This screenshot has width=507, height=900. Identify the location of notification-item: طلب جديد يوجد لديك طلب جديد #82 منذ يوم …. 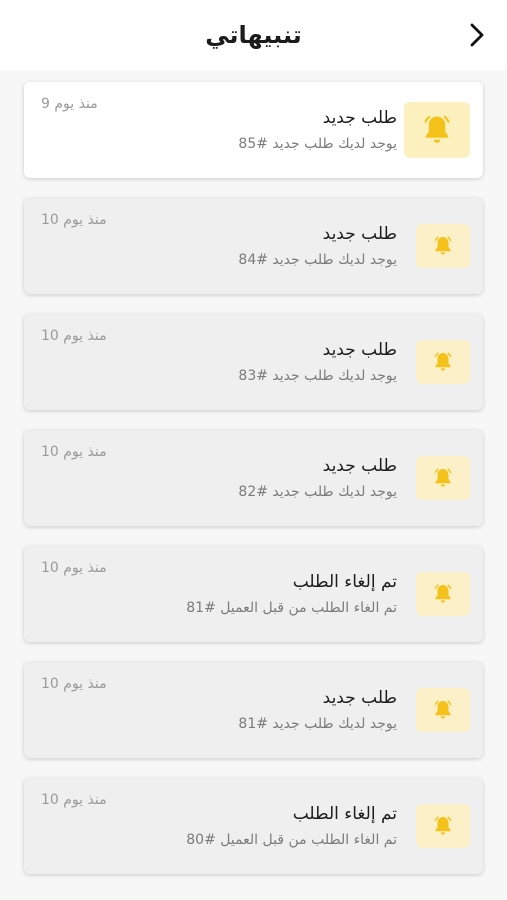
(253, 478).